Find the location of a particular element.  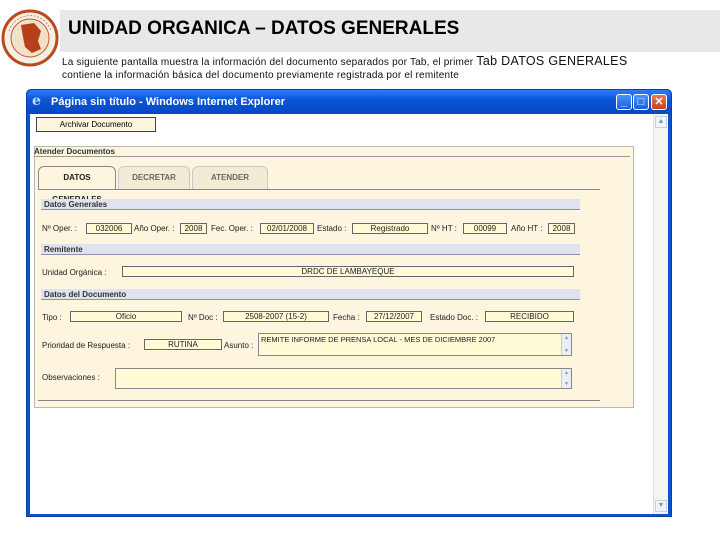

asunto-scrollbar: ▲ ▼ is located at coordinates (566, 344).